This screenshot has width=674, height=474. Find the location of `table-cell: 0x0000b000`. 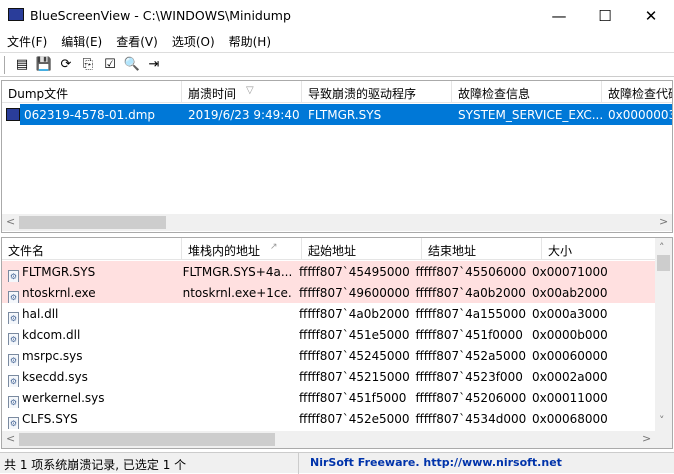

table-cell: 0x0000b000 is located at coordinates (590, 334).